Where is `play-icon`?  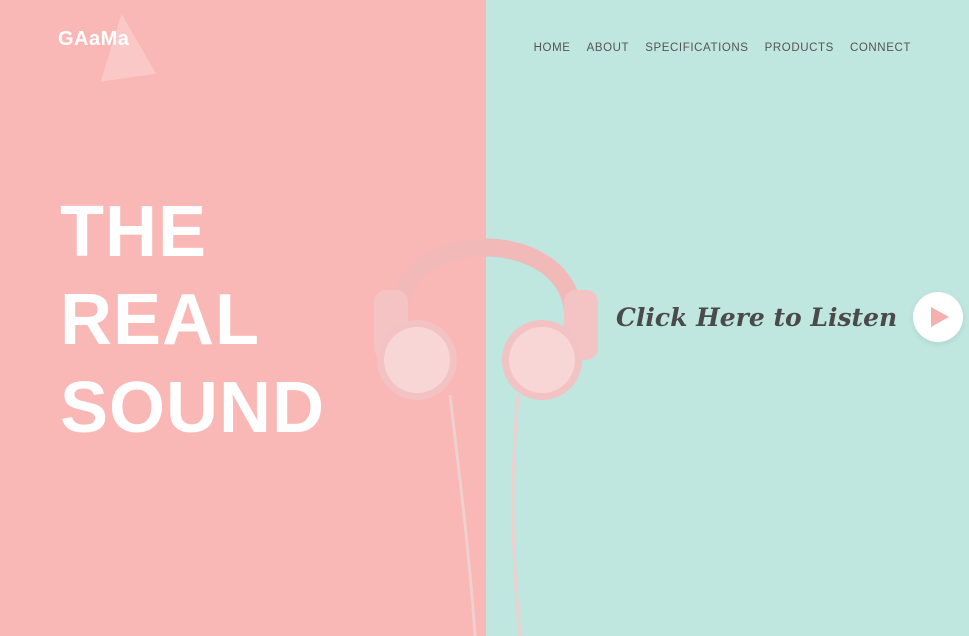
play-icon is located at coordinates (940, 317).